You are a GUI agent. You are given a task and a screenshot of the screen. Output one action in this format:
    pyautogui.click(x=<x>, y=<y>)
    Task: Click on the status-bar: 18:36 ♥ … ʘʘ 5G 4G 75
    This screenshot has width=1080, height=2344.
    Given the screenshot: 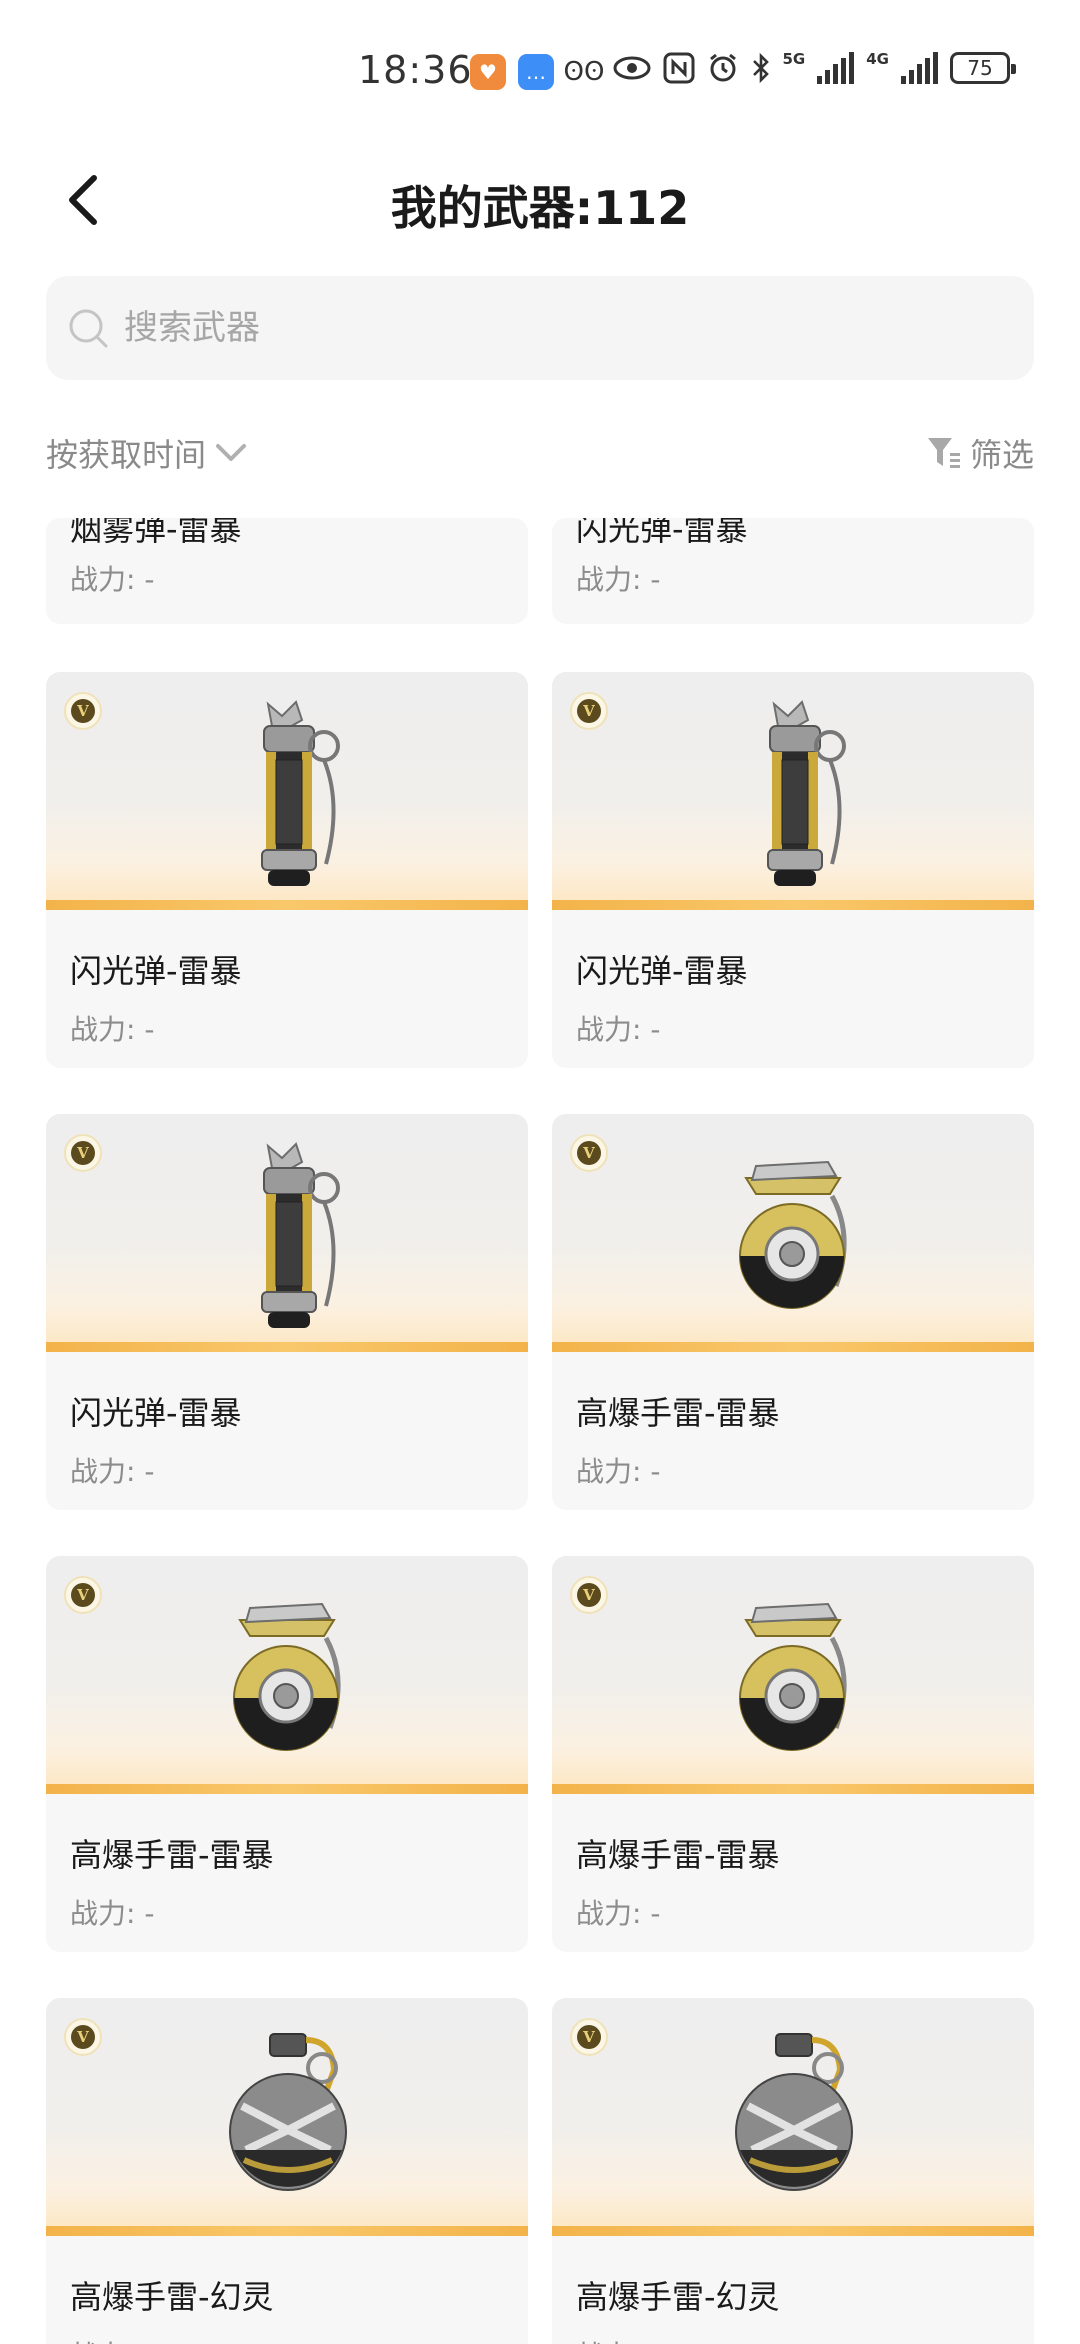 What is the action you would take?
    pyautogui.click(x=540, y=70)
    